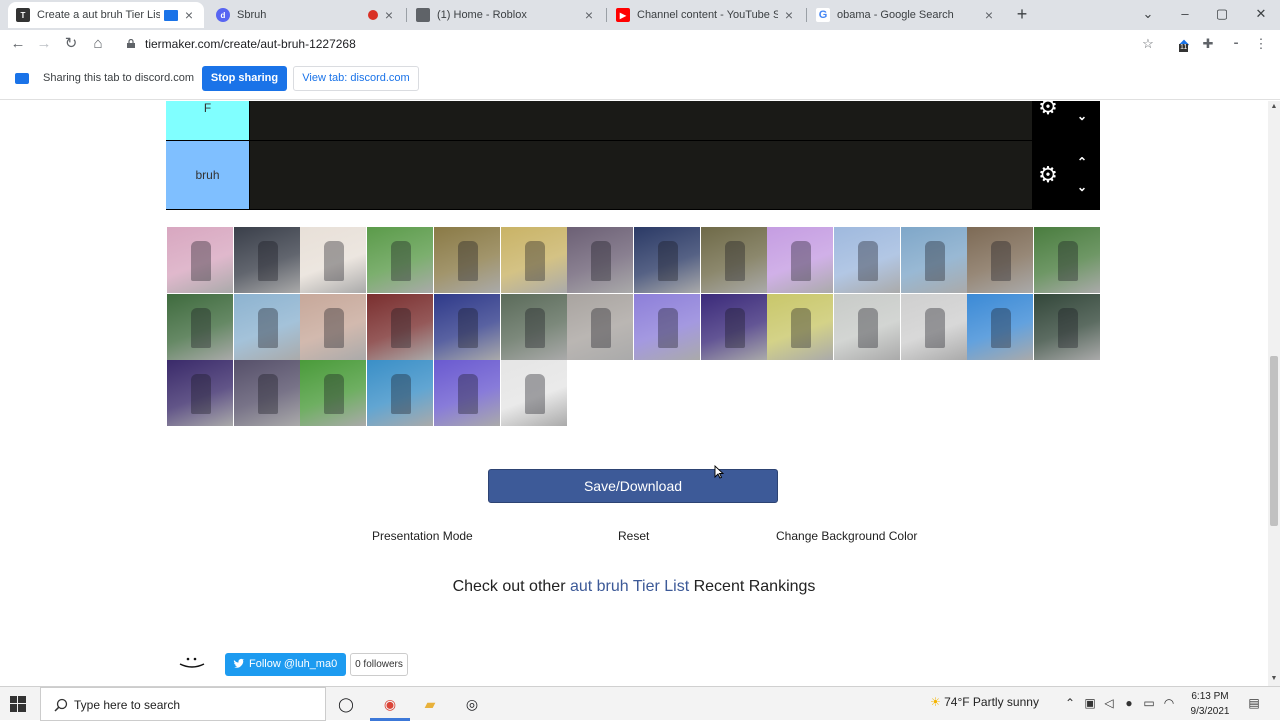 This screenshot has width=1280, height=721. Describe the element at coordinates (867, 326) in the screenshot. I see `tier-item-grey-statue-avatar` at that location.